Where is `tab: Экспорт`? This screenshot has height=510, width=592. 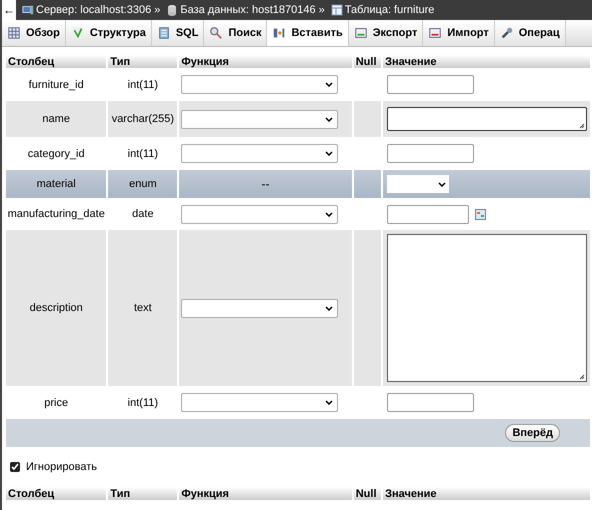 tab: Экспорт is located at coordinates (386, 33).